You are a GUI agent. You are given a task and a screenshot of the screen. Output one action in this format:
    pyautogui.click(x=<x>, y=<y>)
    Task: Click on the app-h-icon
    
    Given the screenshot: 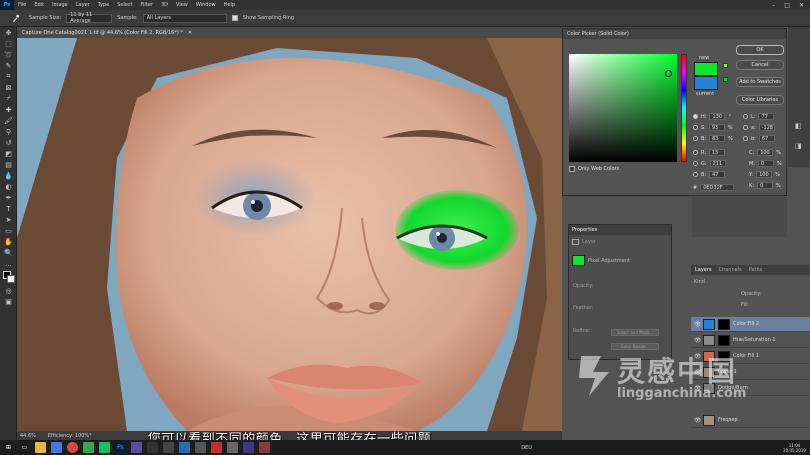 What is the action you would take?
    pyautogui.click(x=248, y=447)
    